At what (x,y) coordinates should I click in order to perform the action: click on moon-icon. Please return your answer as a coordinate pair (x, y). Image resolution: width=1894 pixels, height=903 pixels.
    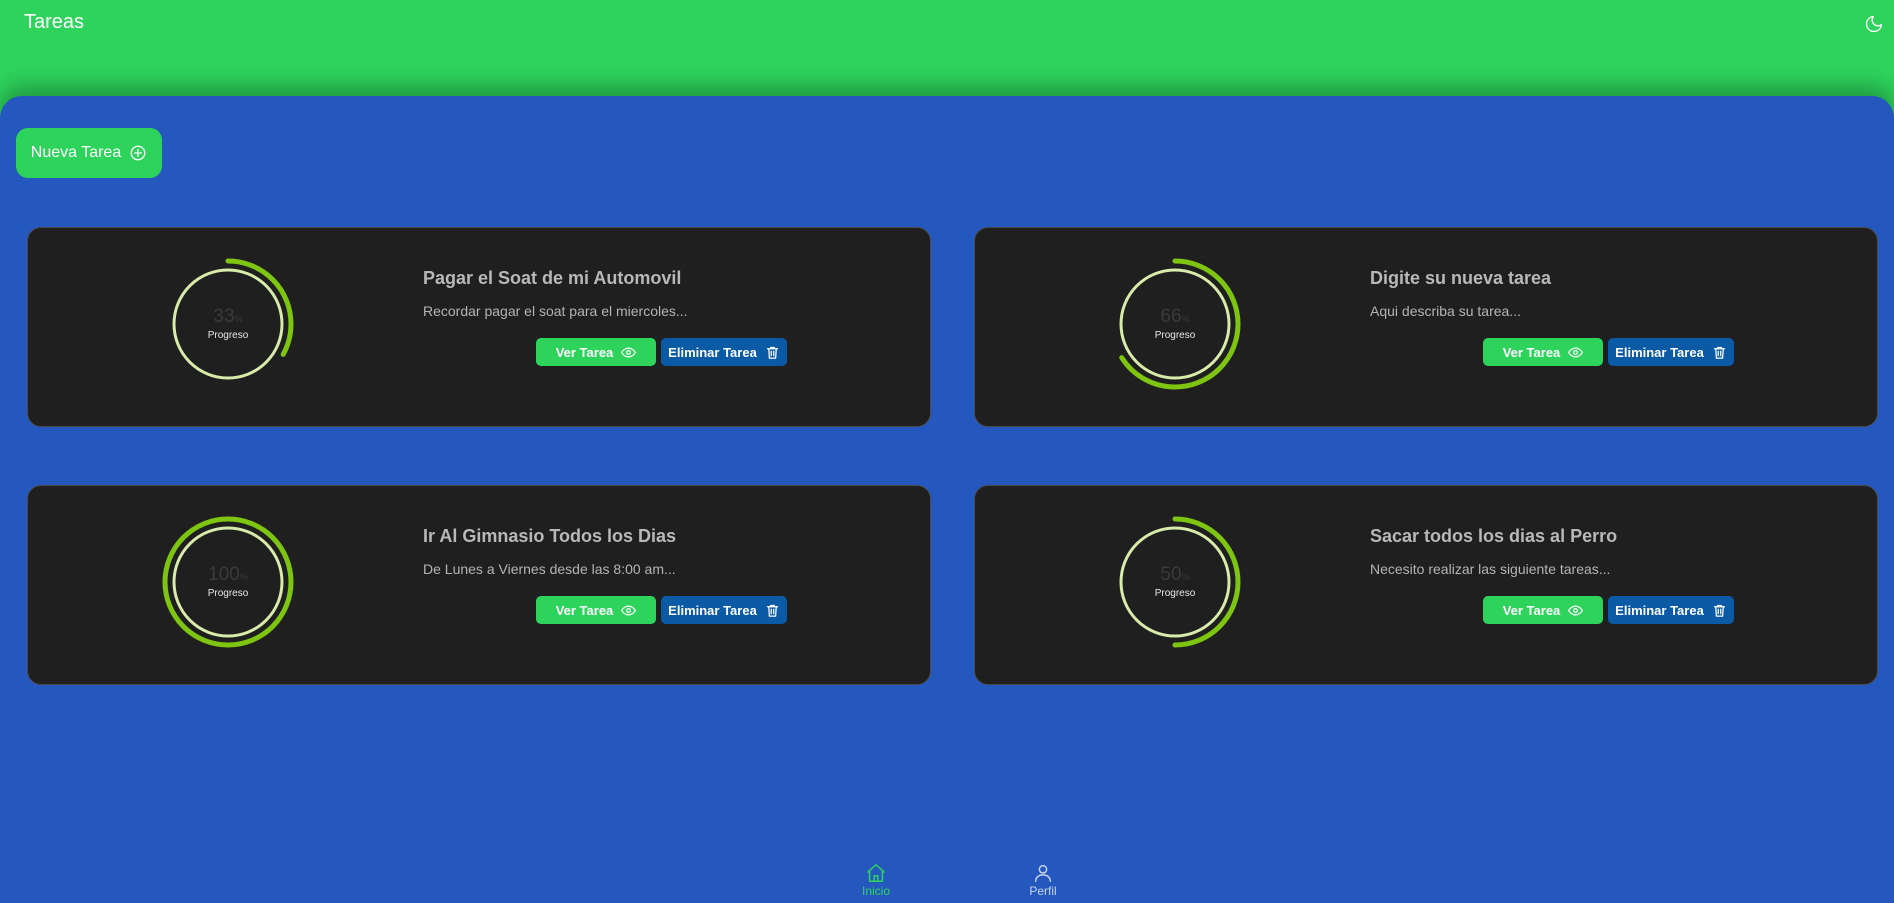
    Looking at the image, I should click on (1874, 24).